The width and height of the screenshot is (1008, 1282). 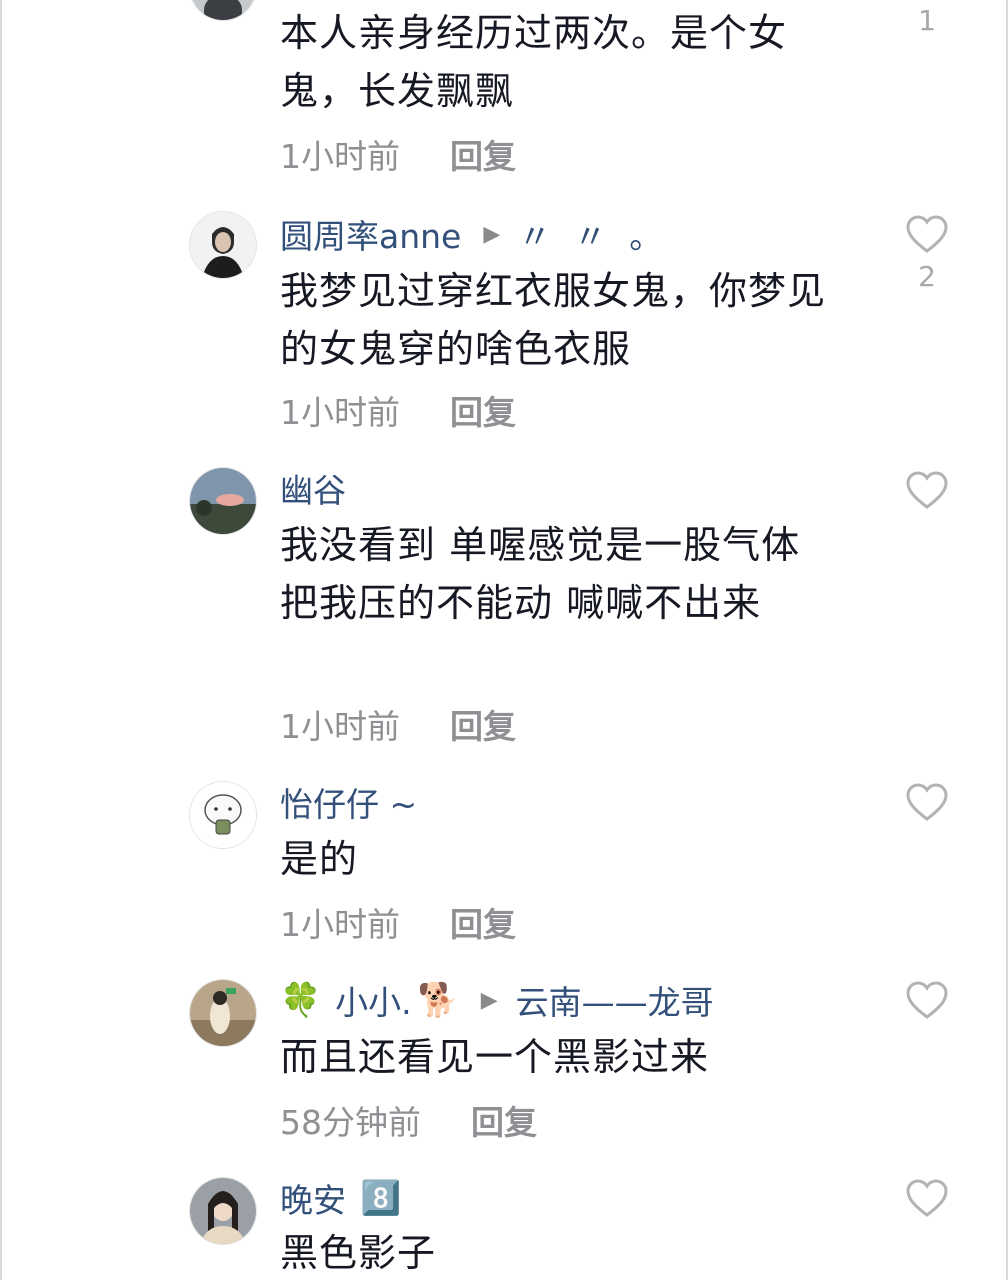 I want to click on comment-header: 圆周率anne ▶ 〃 〃 。, so click(x=474, y=234).